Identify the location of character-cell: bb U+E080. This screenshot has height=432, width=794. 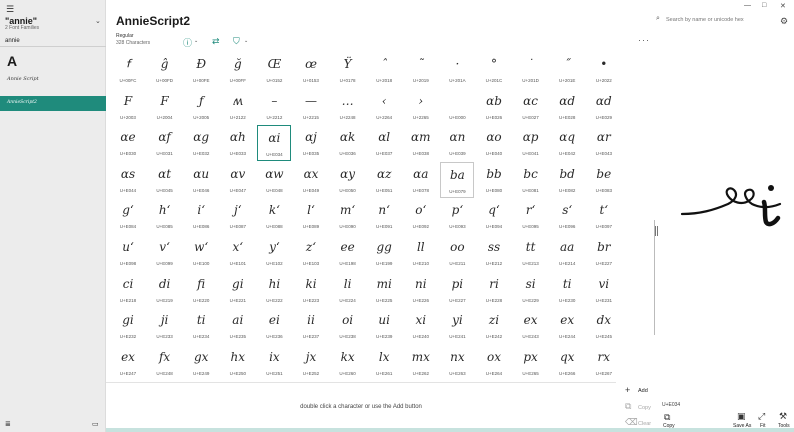
(494, 180).